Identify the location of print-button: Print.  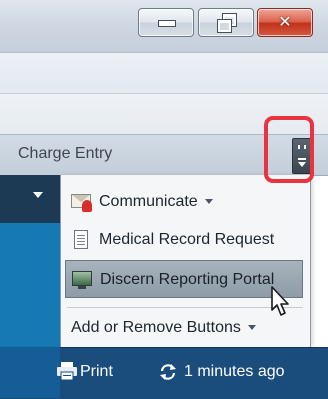
(96, 372).